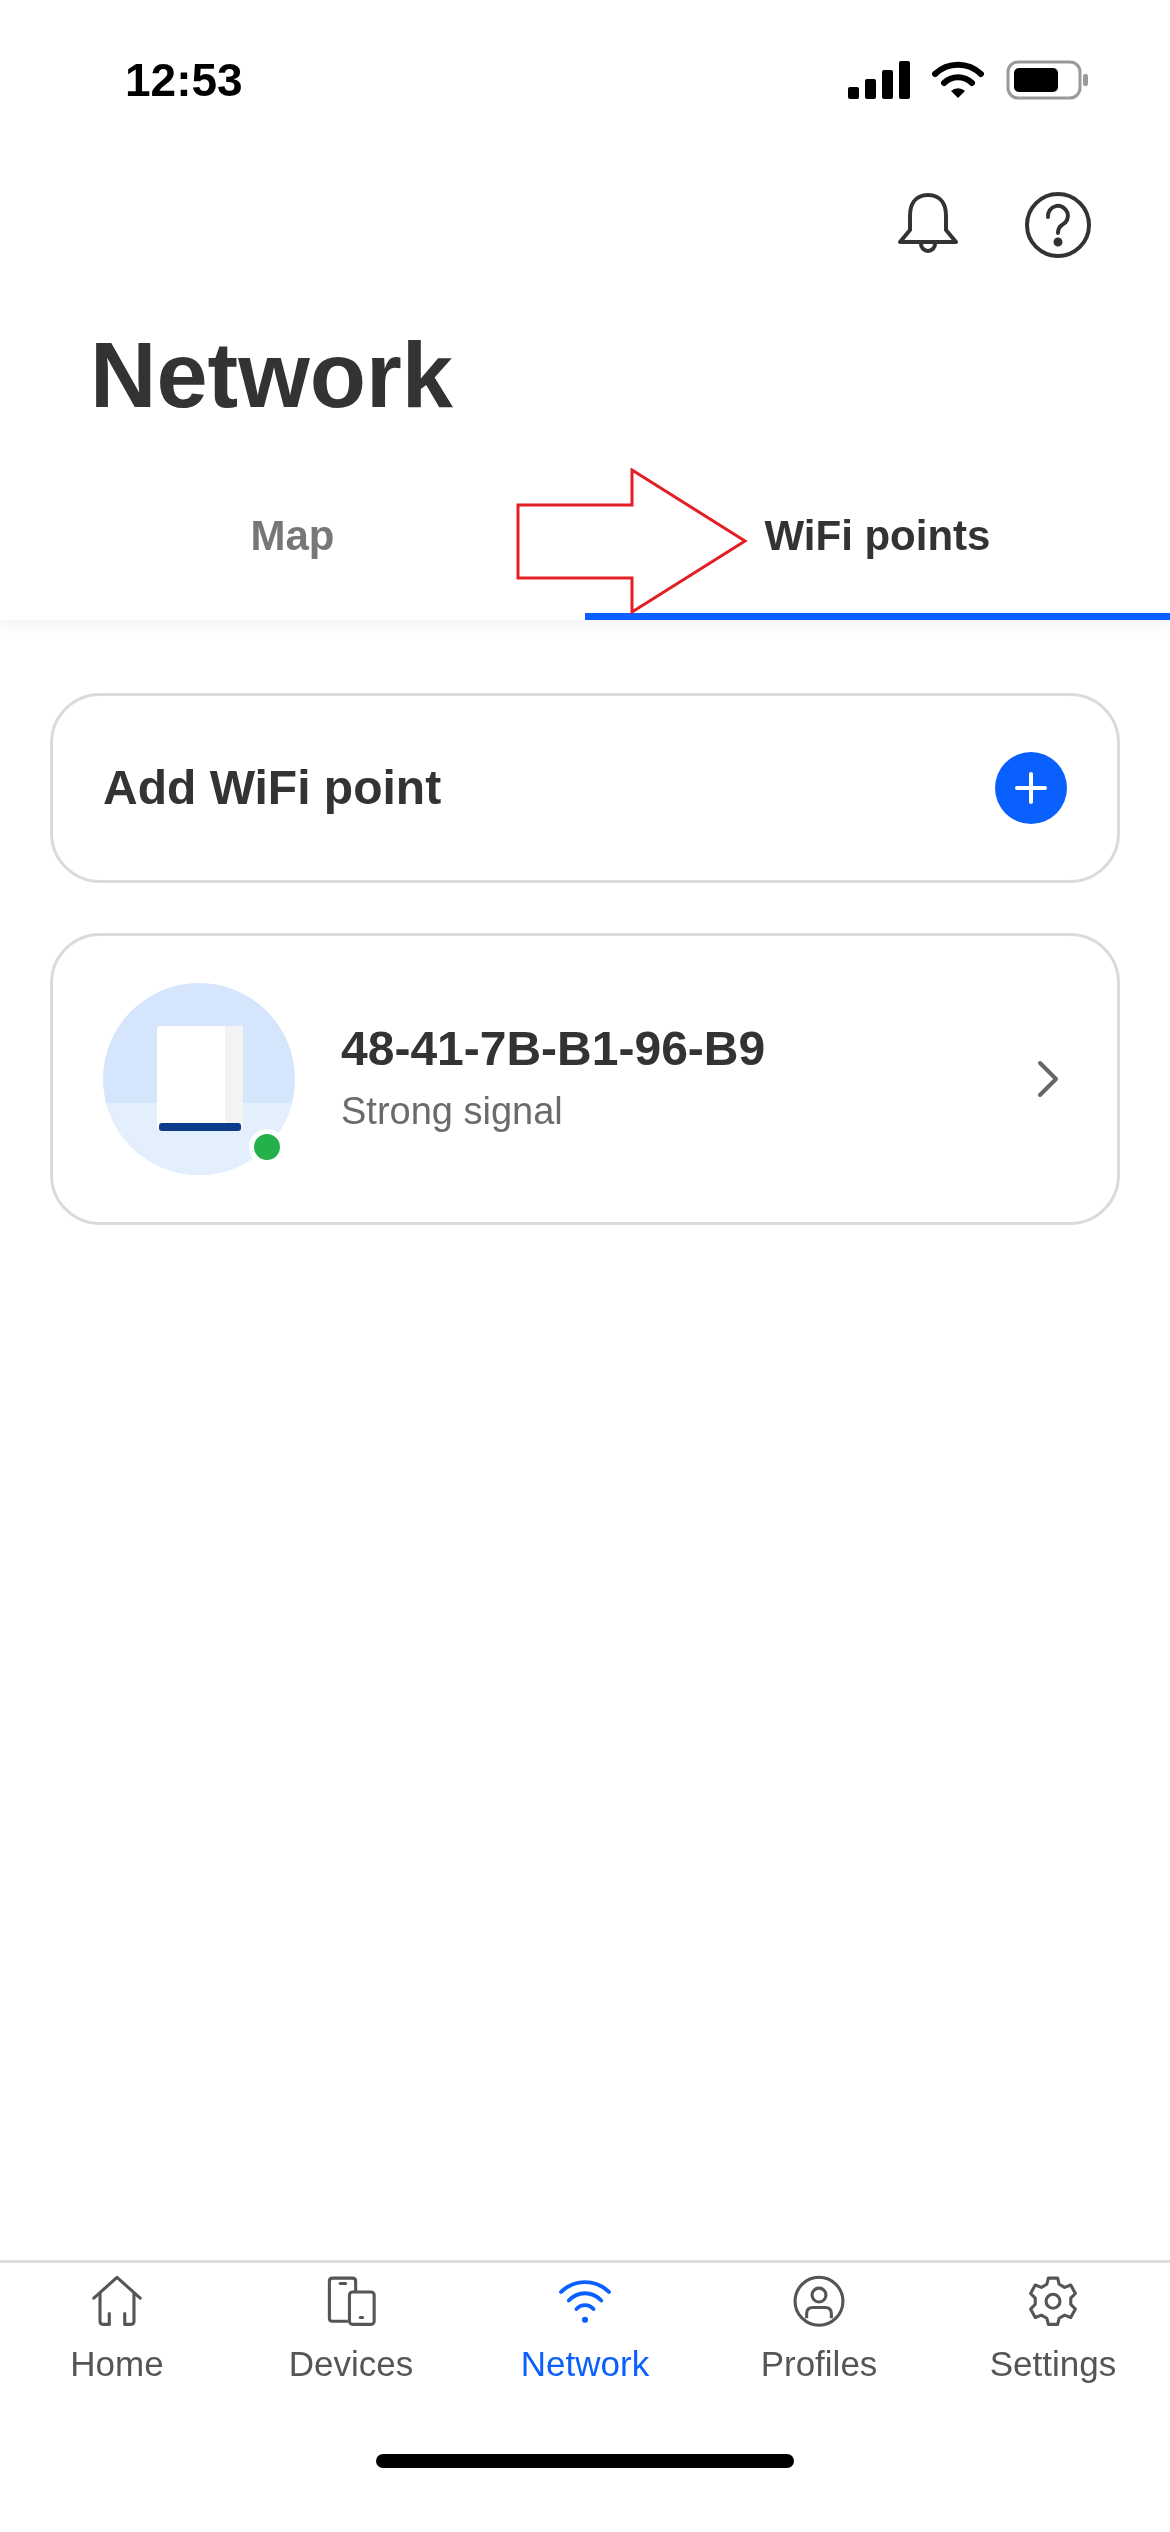 Image resolution: width=1170 pixels, height=2532 pixels. Describe the element at coordinates (1048, 1079) in the screenshot. I see `chevron-right-icon` at that location.